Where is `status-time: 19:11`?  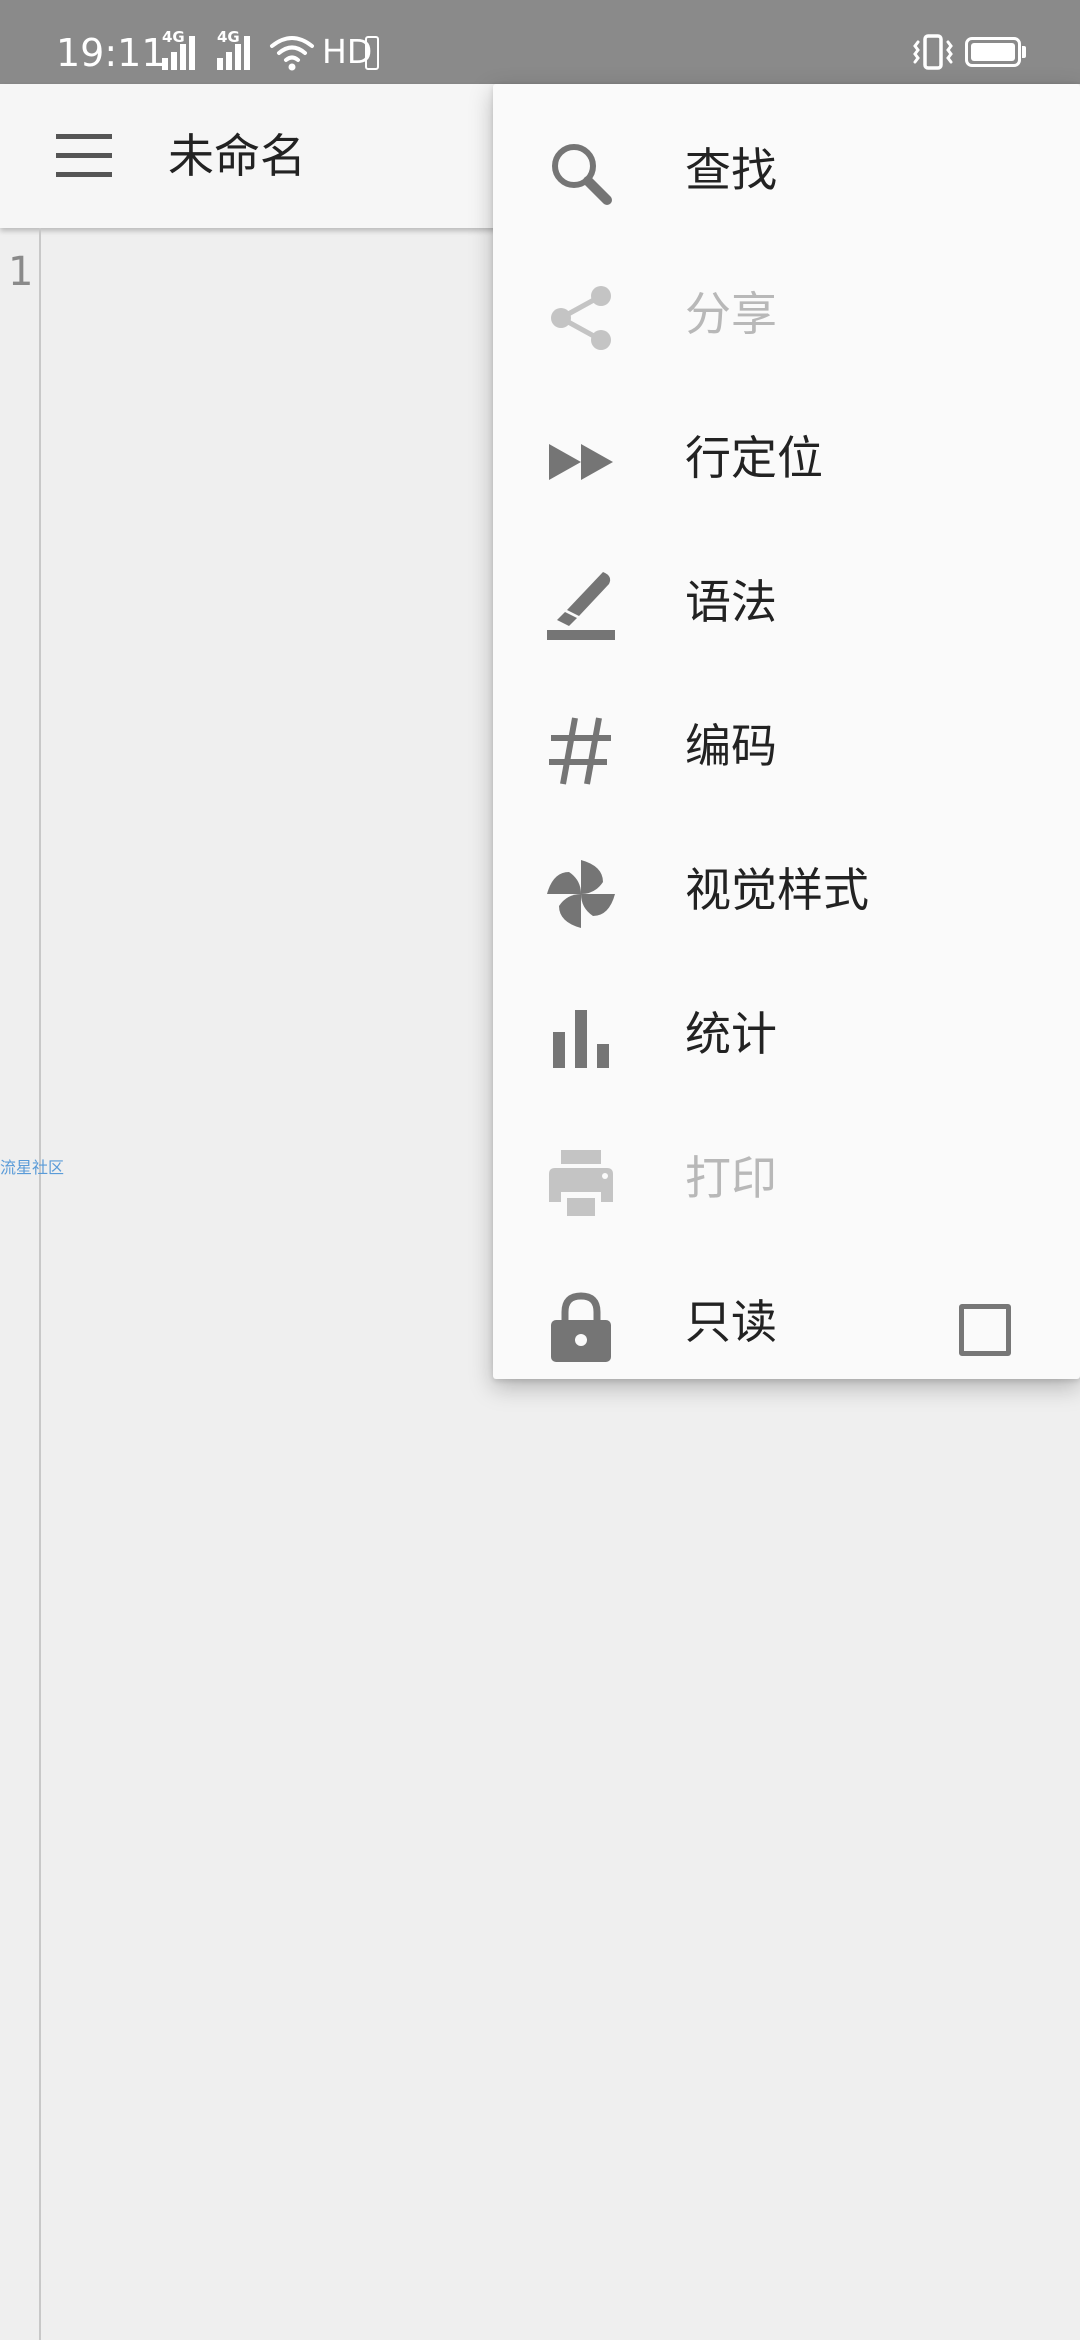
status-time: 19:11 is located at coordinates (111, 53).